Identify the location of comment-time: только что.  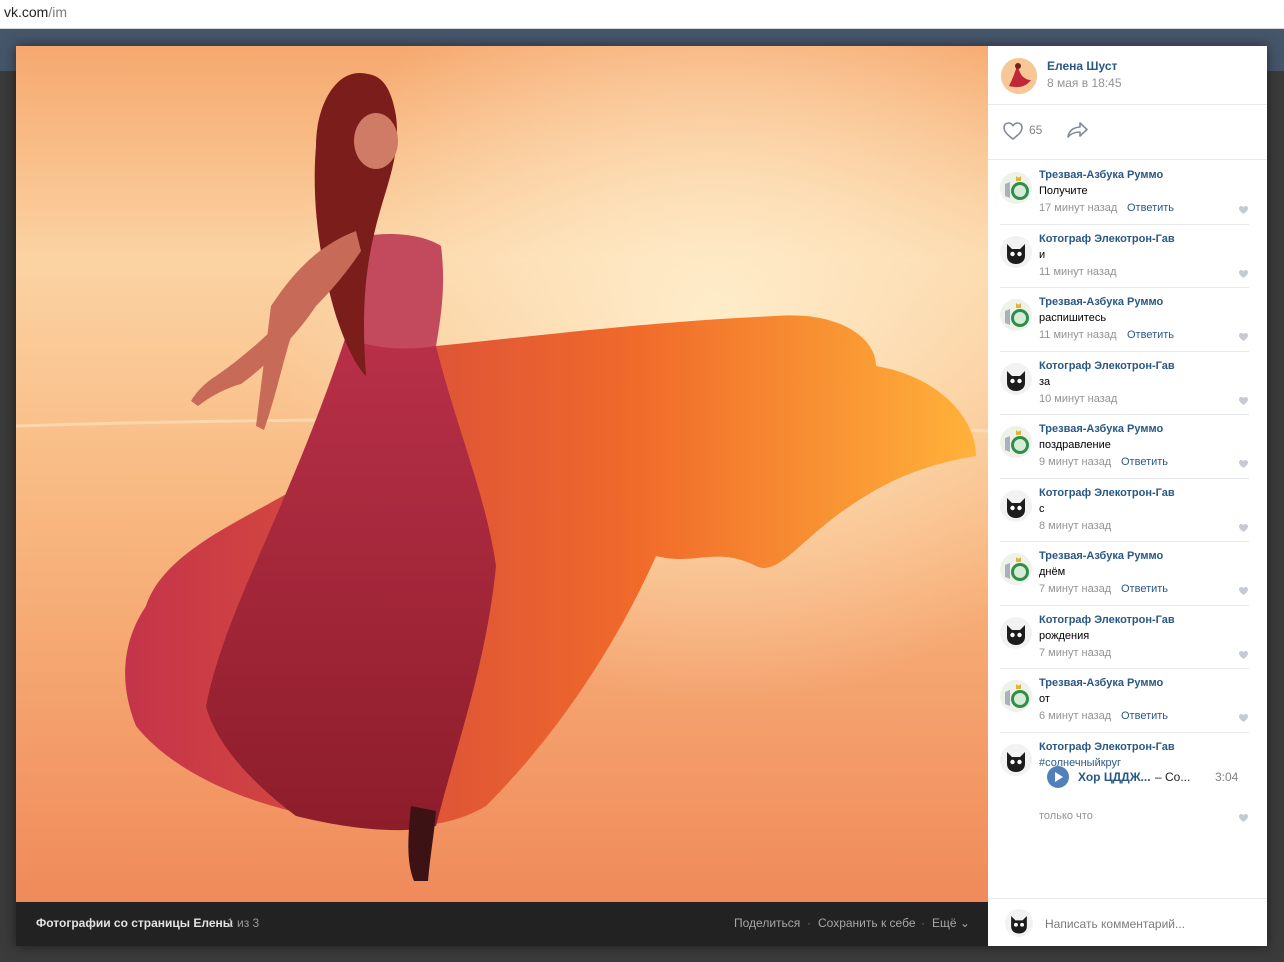
(1066, 816).